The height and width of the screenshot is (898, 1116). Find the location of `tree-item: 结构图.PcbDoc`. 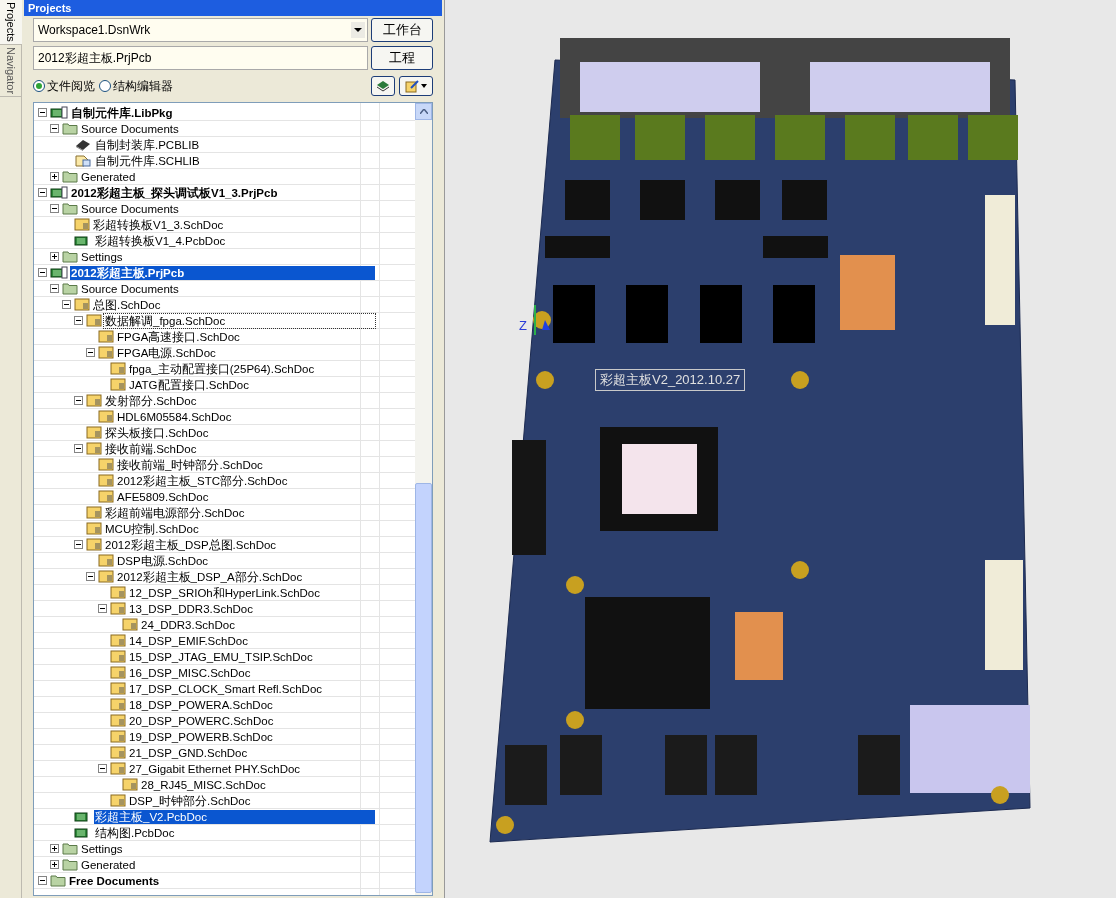

tree-item: 结构图.PcbDoc is located at coordinates (135, 832).